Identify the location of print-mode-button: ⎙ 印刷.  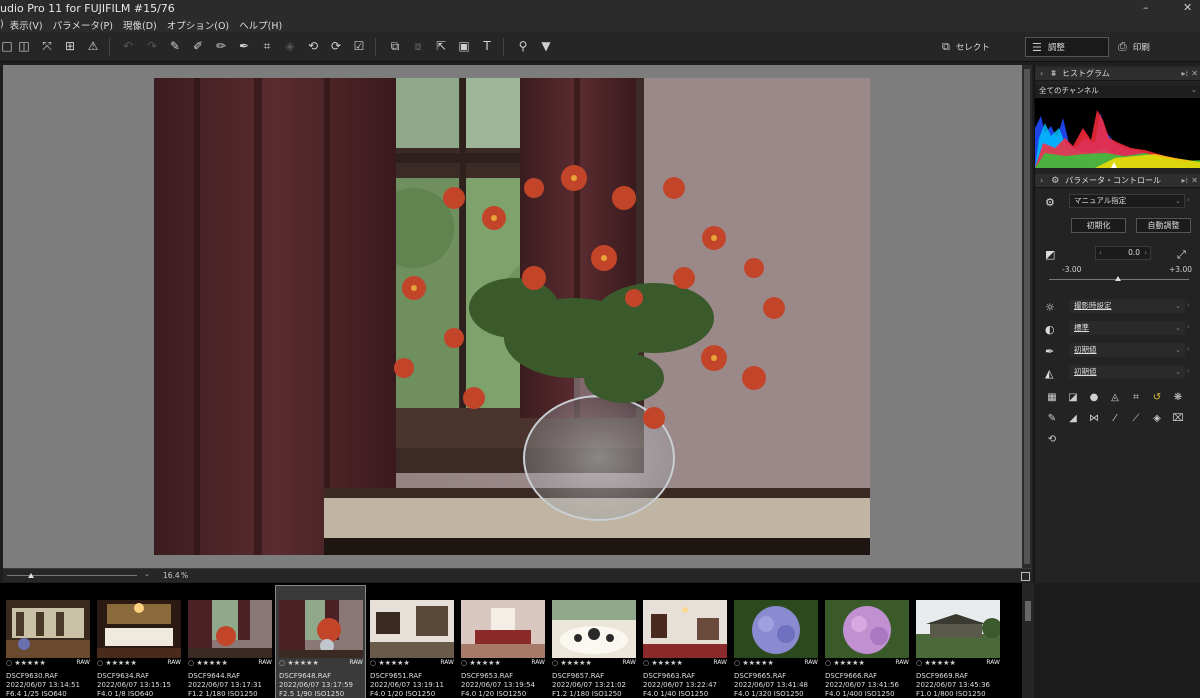
(1134, 47).